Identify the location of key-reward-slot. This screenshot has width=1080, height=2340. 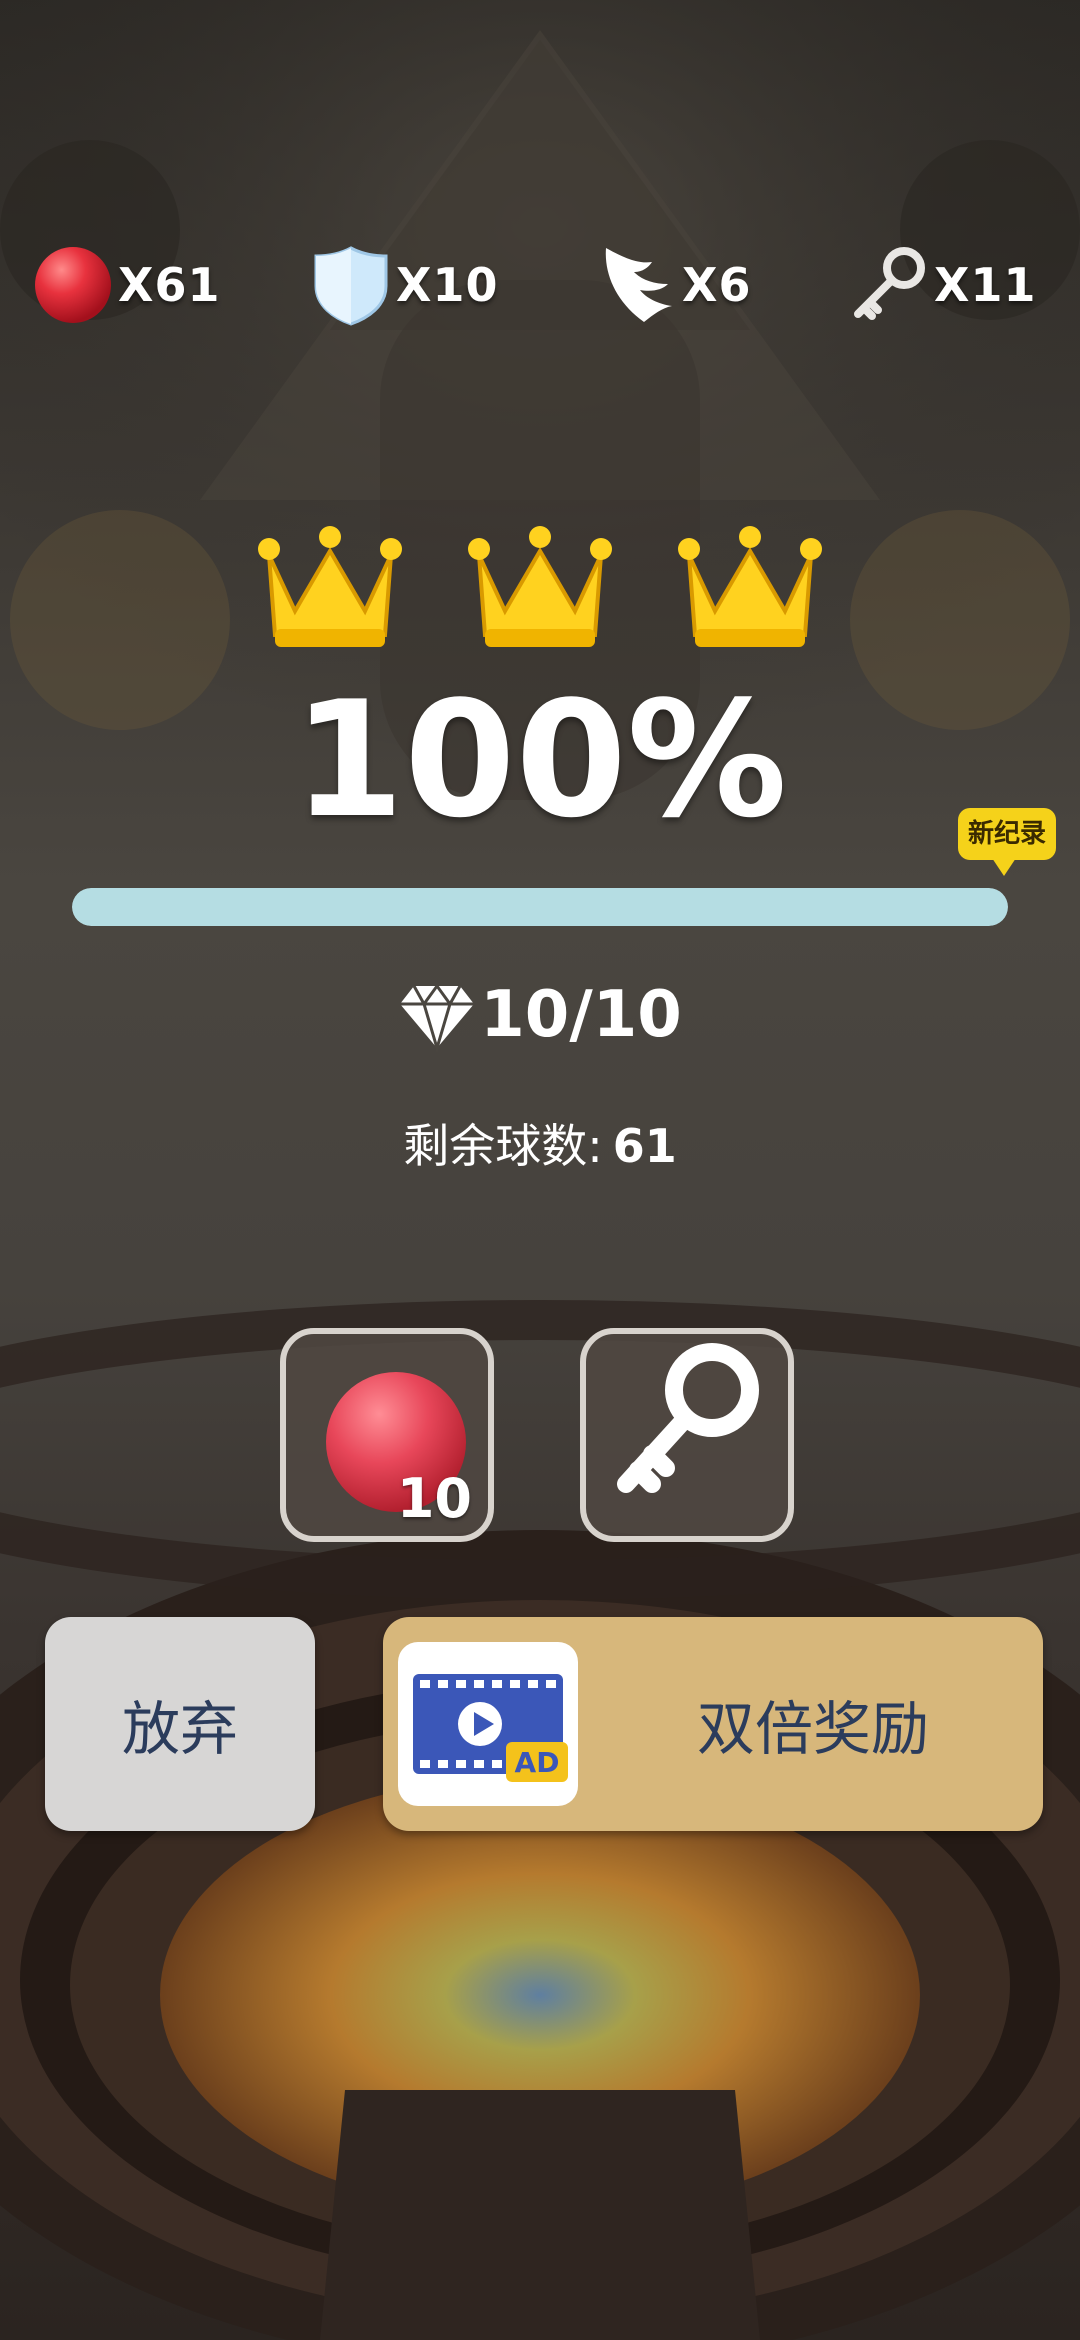
(687, 1435).